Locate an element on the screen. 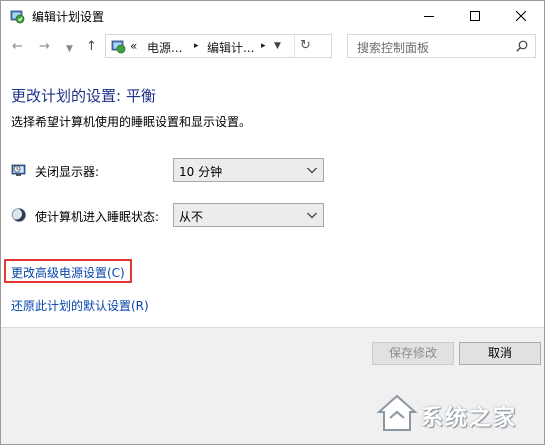  window-title: 编辑计划设置 is located at coordinates (68, 17).